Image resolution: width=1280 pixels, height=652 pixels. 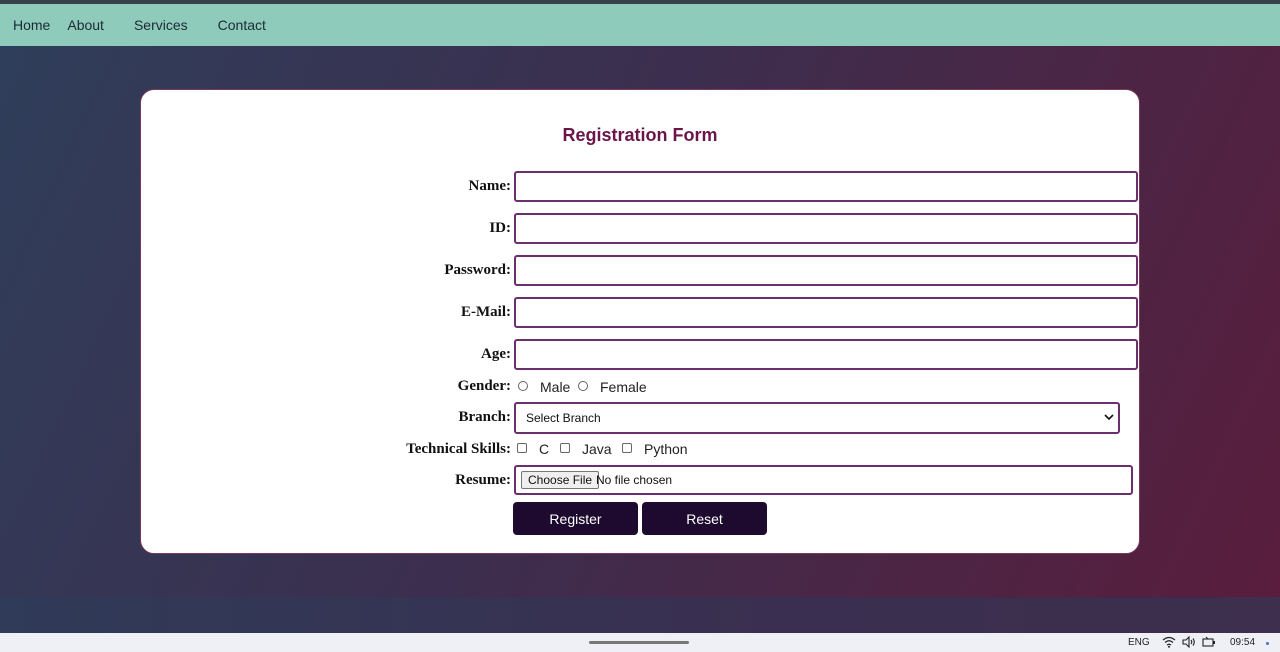 What do you see at coordinates (458, 449) in the screenshot?
I see `skills-label: Technical Skills:` at bounding box center [458, 449].